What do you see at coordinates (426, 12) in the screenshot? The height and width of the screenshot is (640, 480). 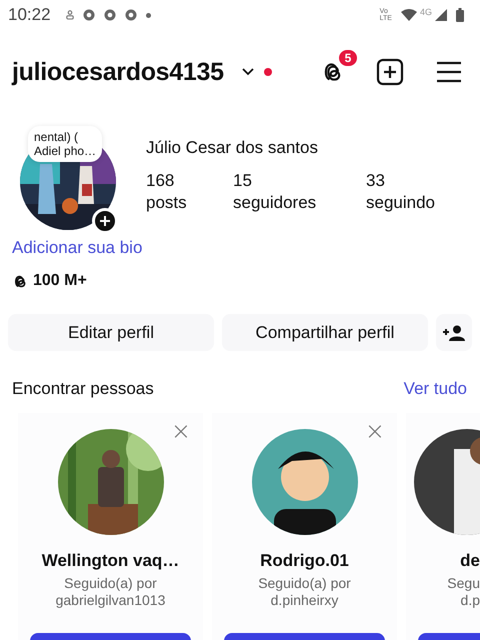 I see `network-label: 4G` at bounding box center [426, 12].